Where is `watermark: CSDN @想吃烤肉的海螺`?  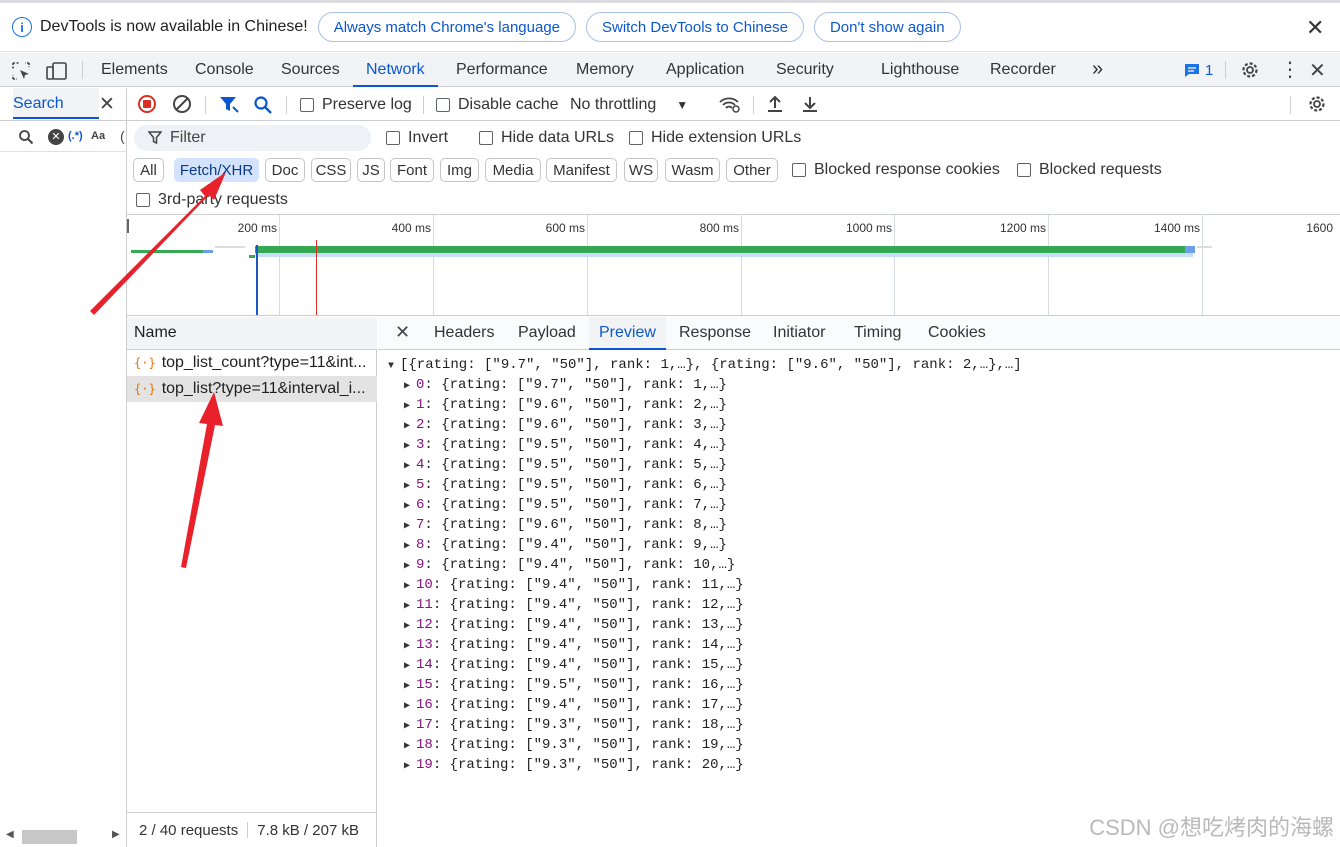 watermark: CSDN @想吃烤肉的海螺 is located at coordinates (1211, 827).